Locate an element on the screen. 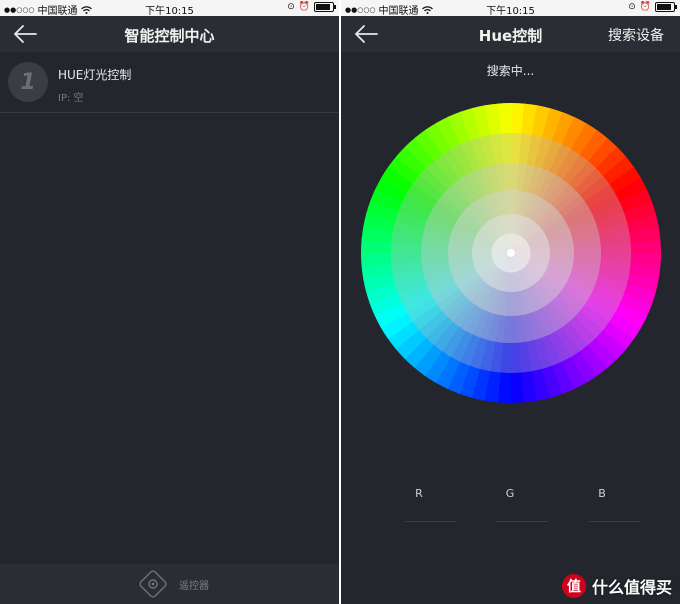 This screenshot has height=604, width=680. navbar: 智能控制中心 is located at coordinates (169, 34).